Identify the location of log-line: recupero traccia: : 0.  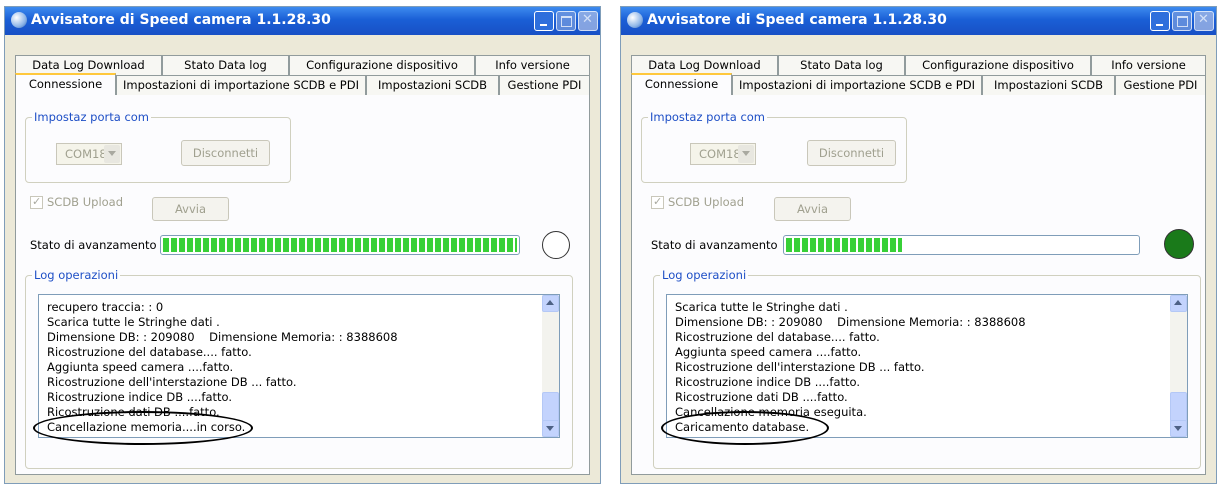
(105, 307).